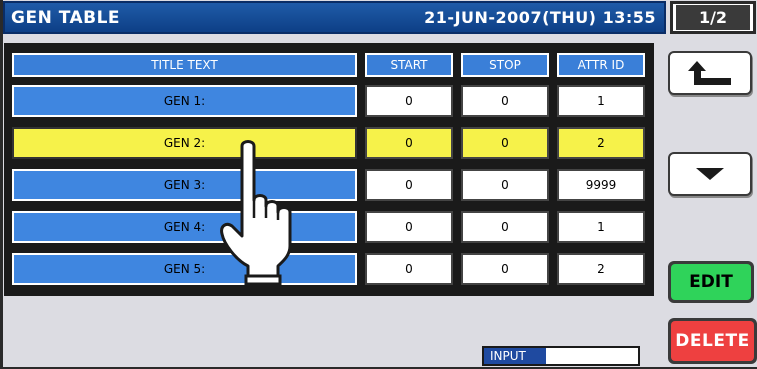 This screenshot has height=369, width=757. I want to click on col-header-start: START, so click(409, 65).